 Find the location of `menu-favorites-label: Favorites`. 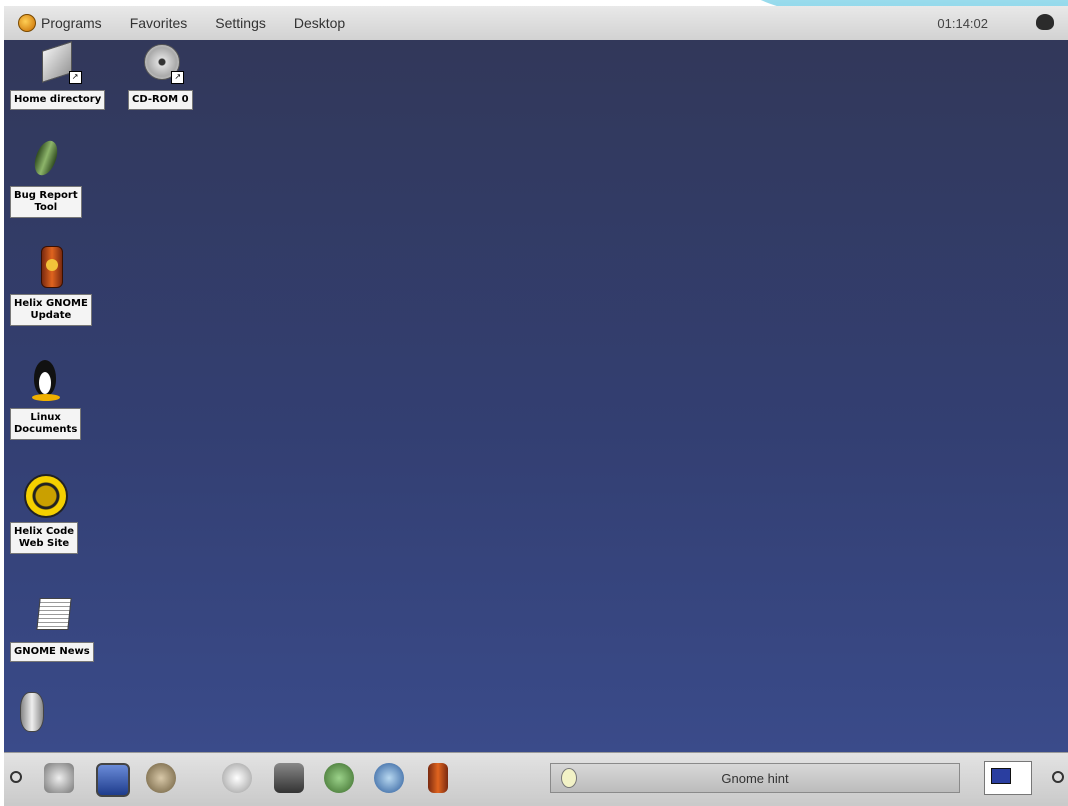

menu-favorites-label: Favorites is located at coordinates (158, 23).